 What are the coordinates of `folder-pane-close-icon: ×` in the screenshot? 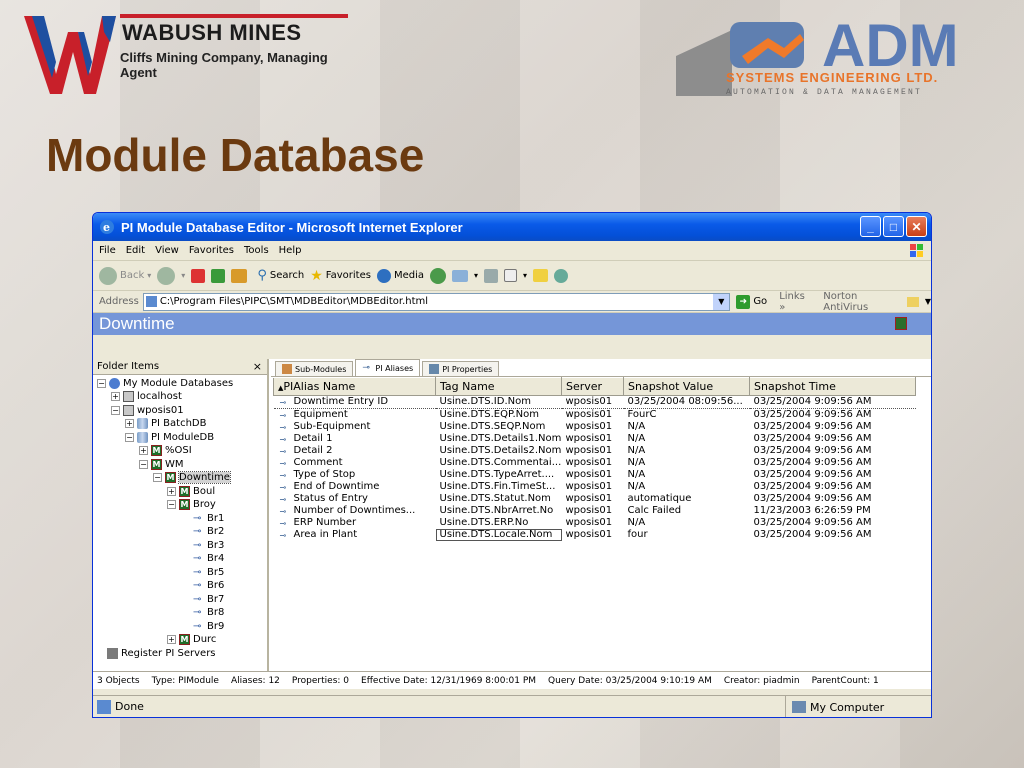 It's located at (257, 366).